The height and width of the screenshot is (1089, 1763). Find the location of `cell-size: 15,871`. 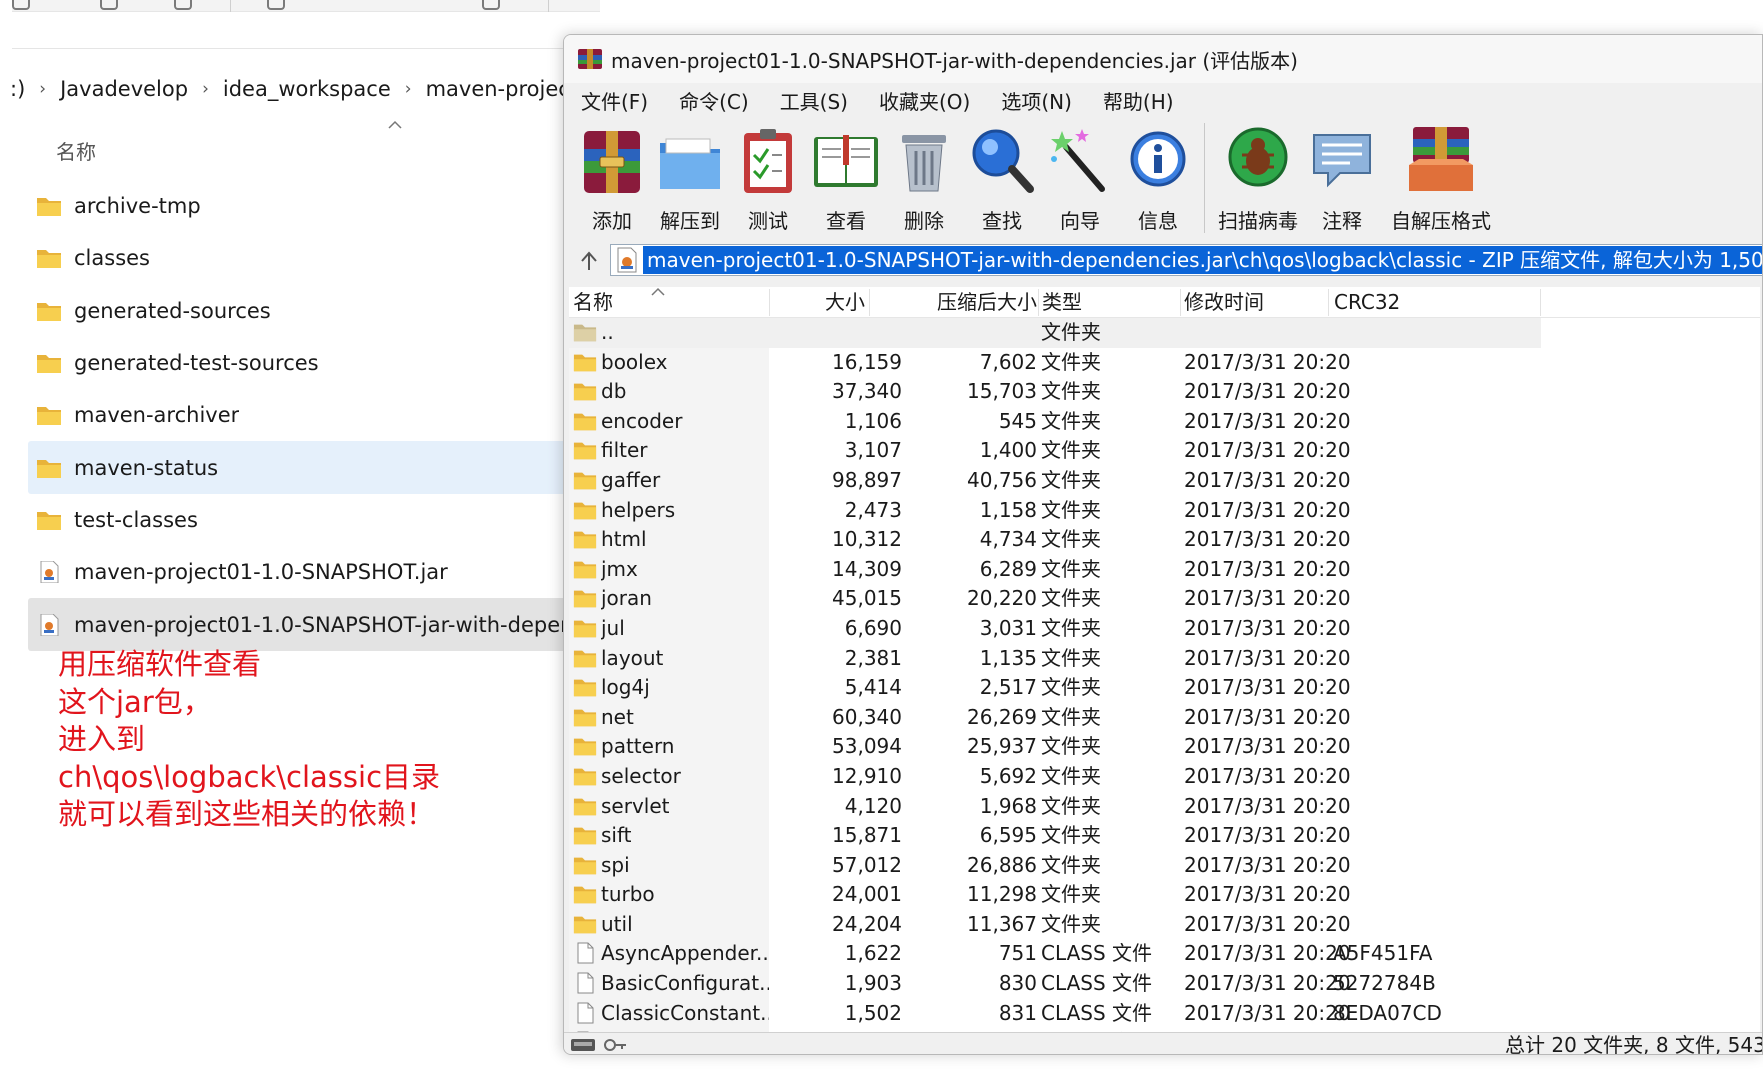

cell-size: 15,871 is located at coordinates (867, 835).